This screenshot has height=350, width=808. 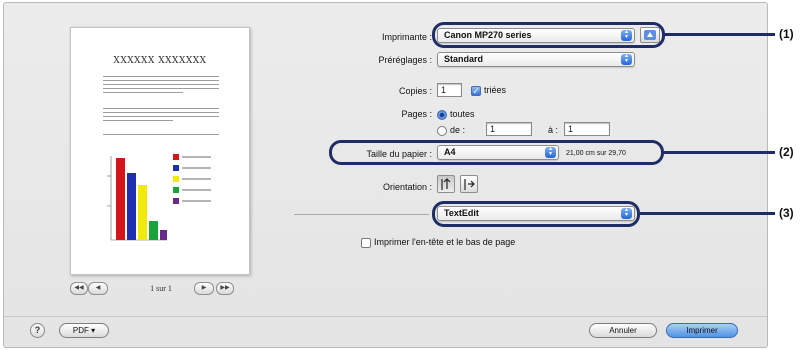 I want to click on legend-swatch-green, so click(x=176, y=190).